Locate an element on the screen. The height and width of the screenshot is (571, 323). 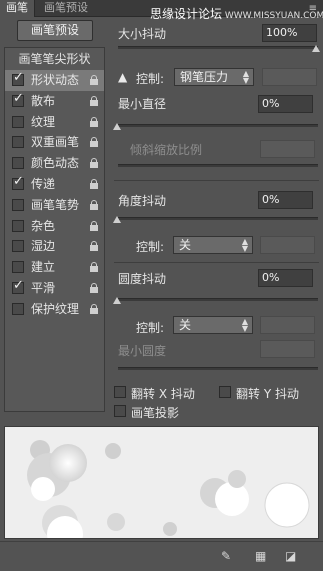
sidebar-item: ✓ 平滑 is located at coordinates (54, 288).